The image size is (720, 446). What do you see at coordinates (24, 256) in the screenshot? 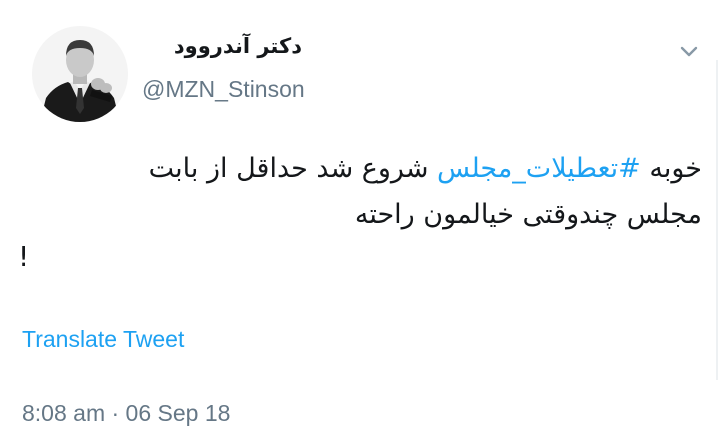
I see `tweet-text-line-3: !` at bounding box center [24, 256].